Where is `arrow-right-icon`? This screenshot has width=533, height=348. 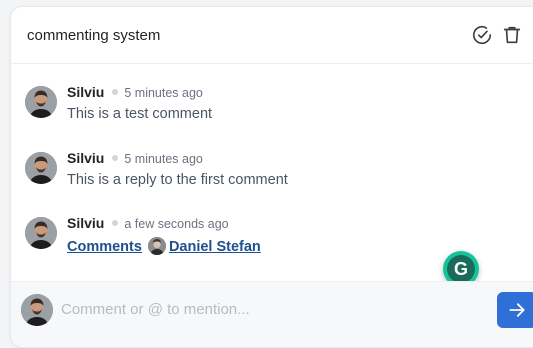
arrow-right-icon is located at coordinates (517, 310).